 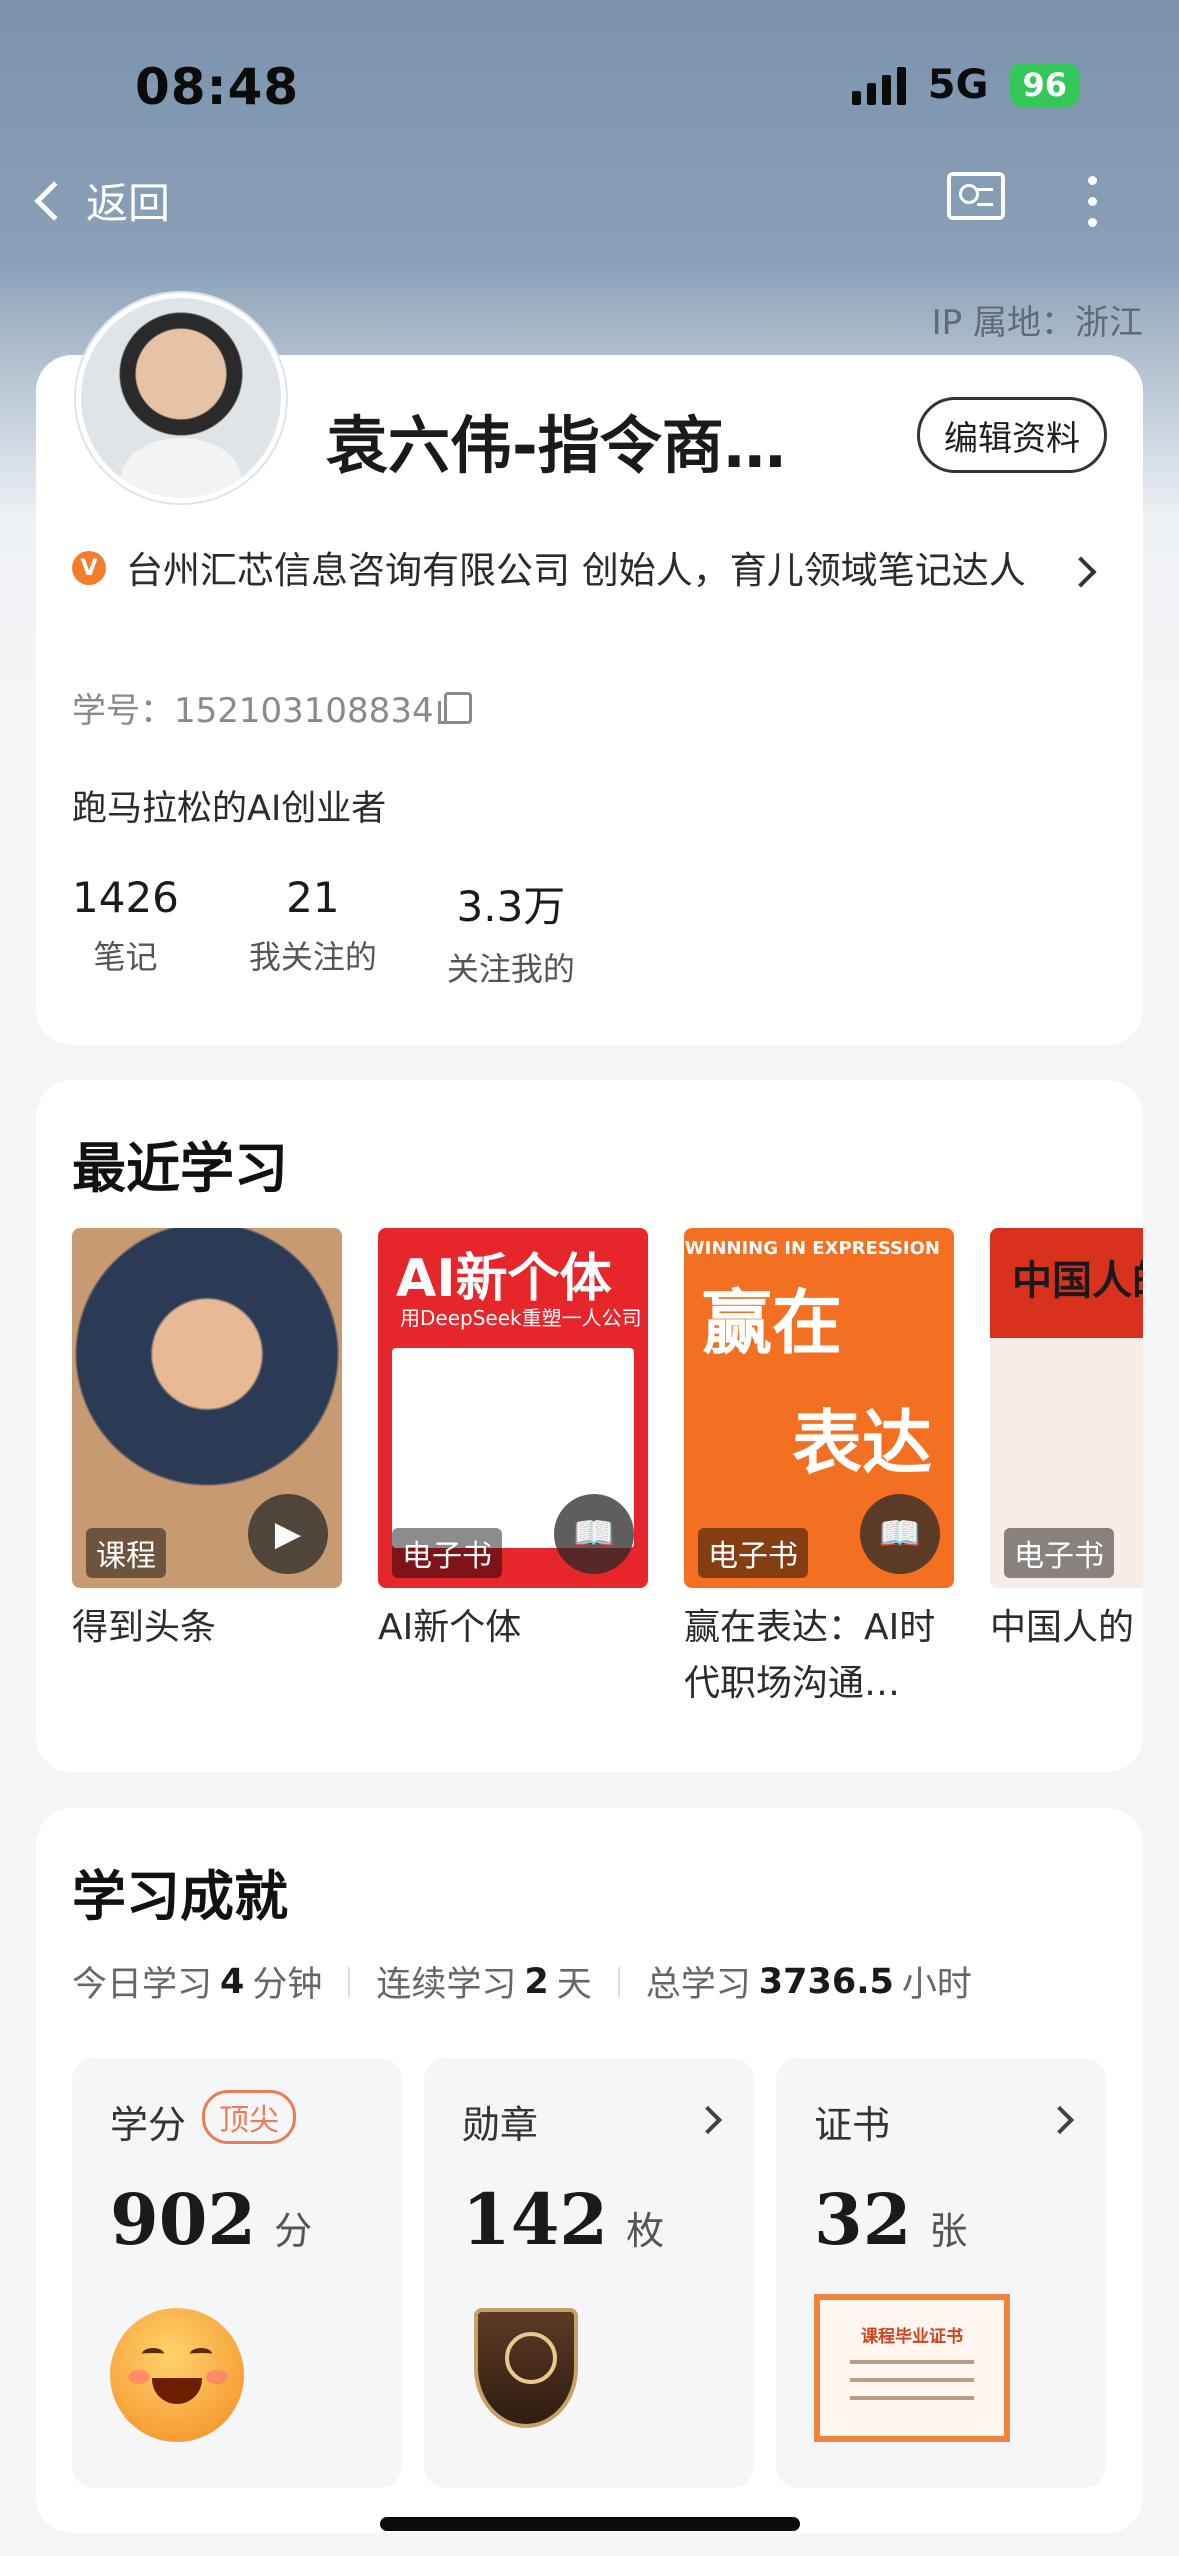 I want to click on tile-number: 902, so click(x=183, y=2219).